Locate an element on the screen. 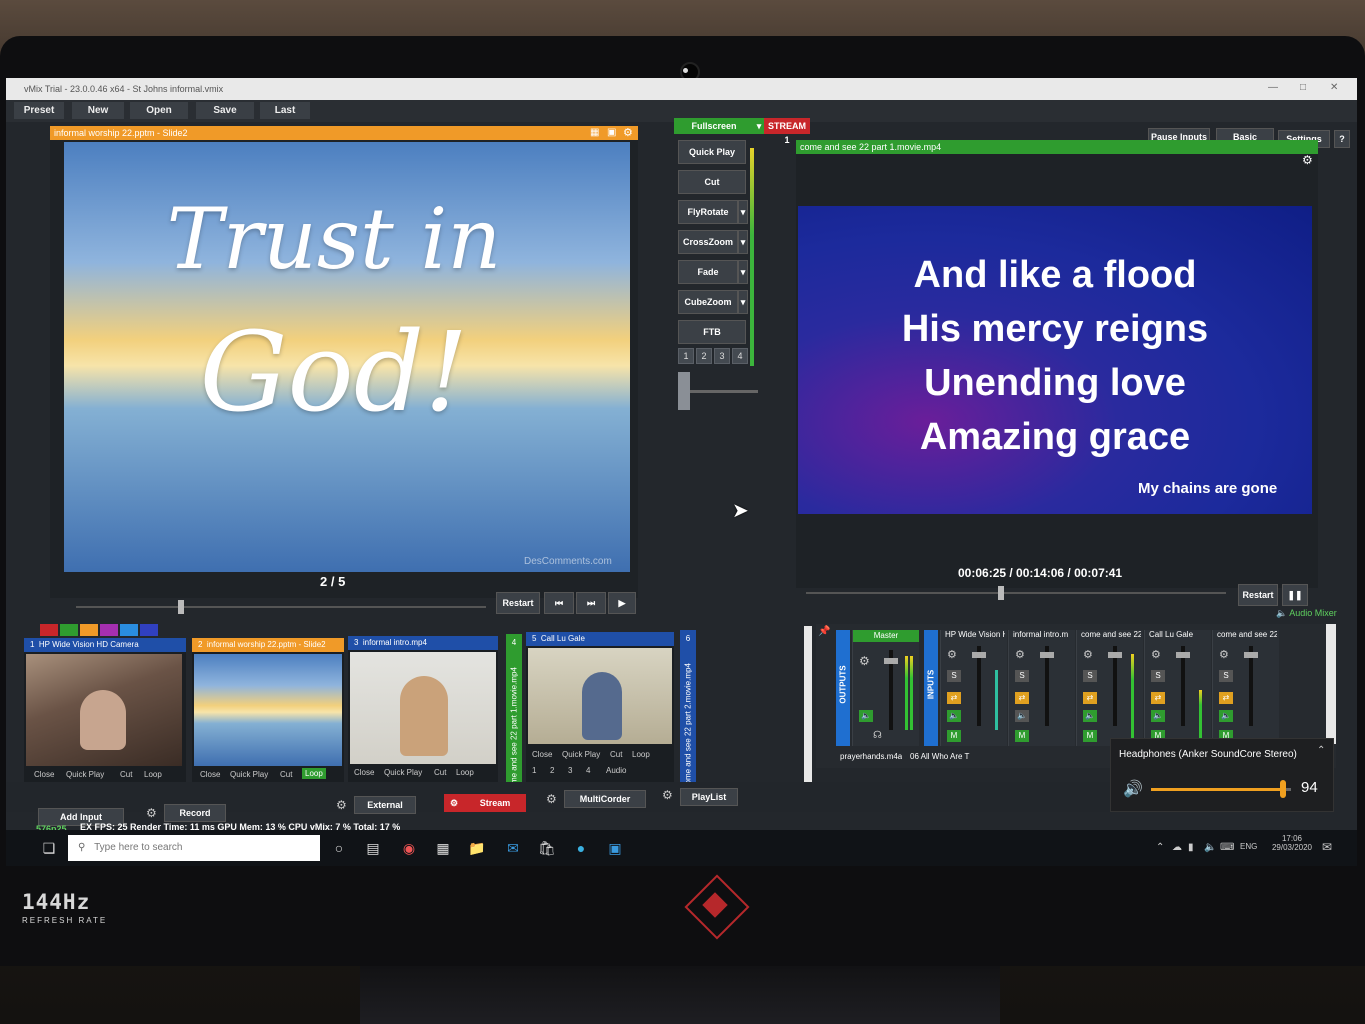  inputs-scrollbar is located at coordinates (808, 705).